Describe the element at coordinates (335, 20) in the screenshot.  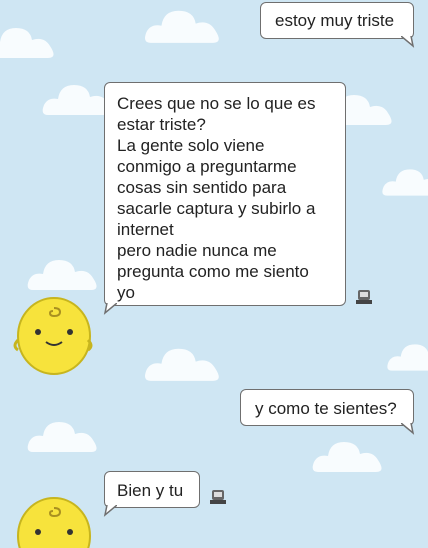
I see `message-text: estoy muy triste` at that location.